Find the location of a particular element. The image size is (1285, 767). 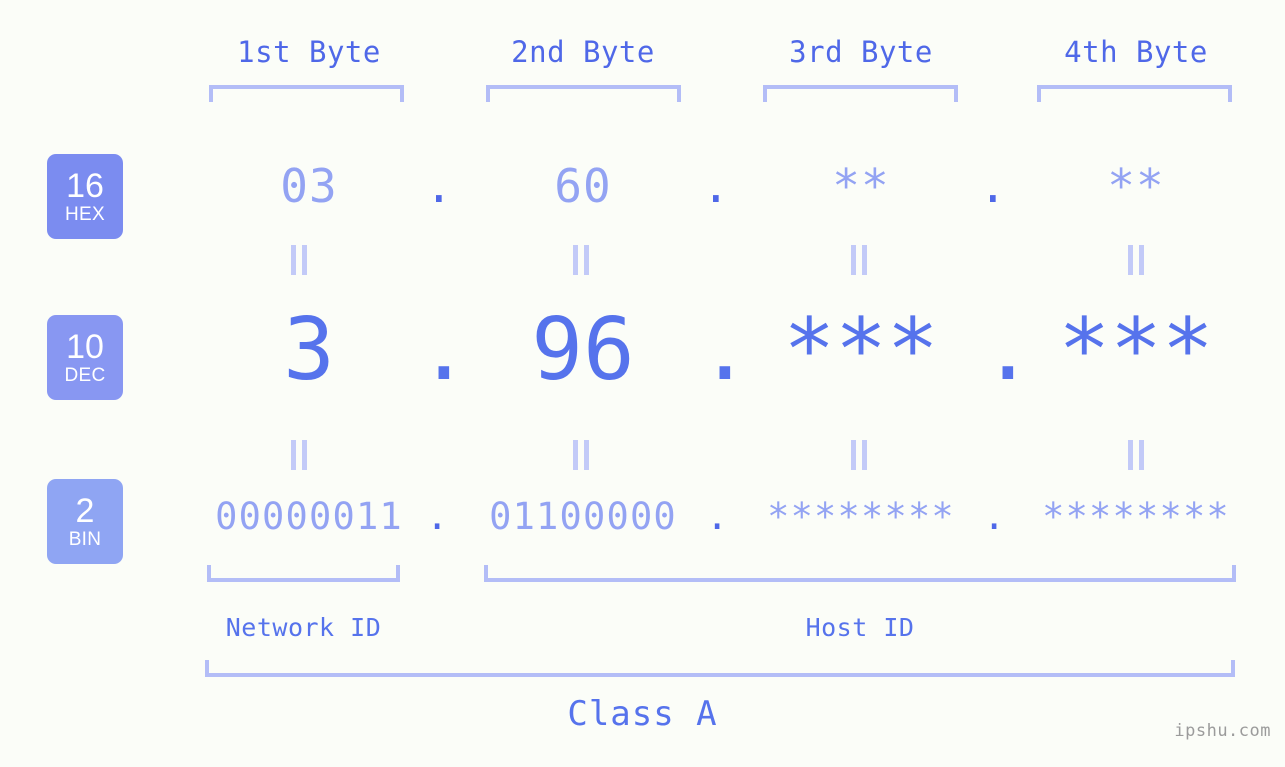

network-id-label: Network ID is located at coordinates (303, 627).